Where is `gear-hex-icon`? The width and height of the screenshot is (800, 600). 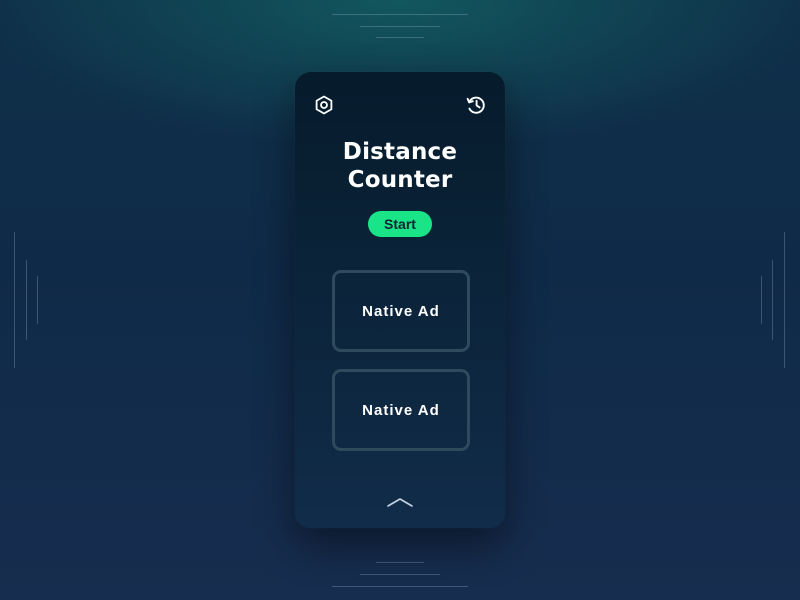
gear-hex-icon is located at coordinates (324, 105).